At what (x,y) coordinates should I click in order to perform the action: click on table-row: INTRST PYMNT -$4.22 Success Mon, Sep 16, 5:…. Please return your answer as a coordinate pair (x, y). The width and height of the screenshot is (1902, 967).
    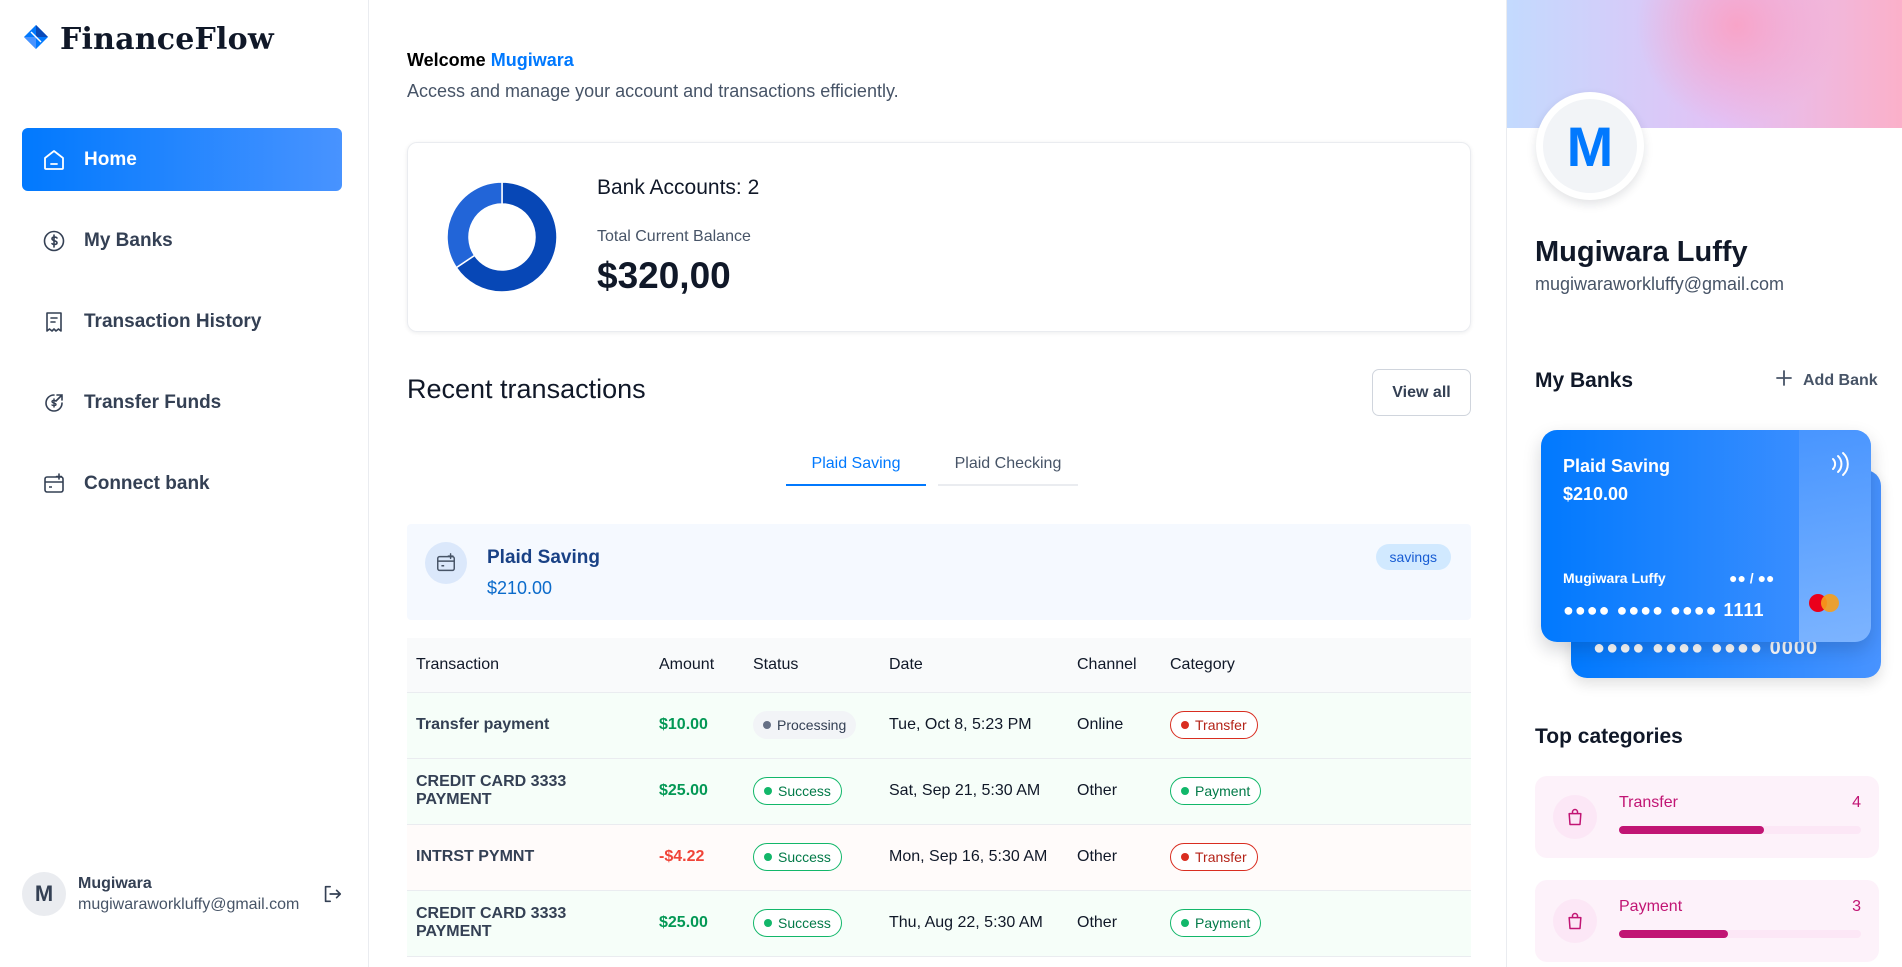
    Looking at the image, I should click on (939, 857).